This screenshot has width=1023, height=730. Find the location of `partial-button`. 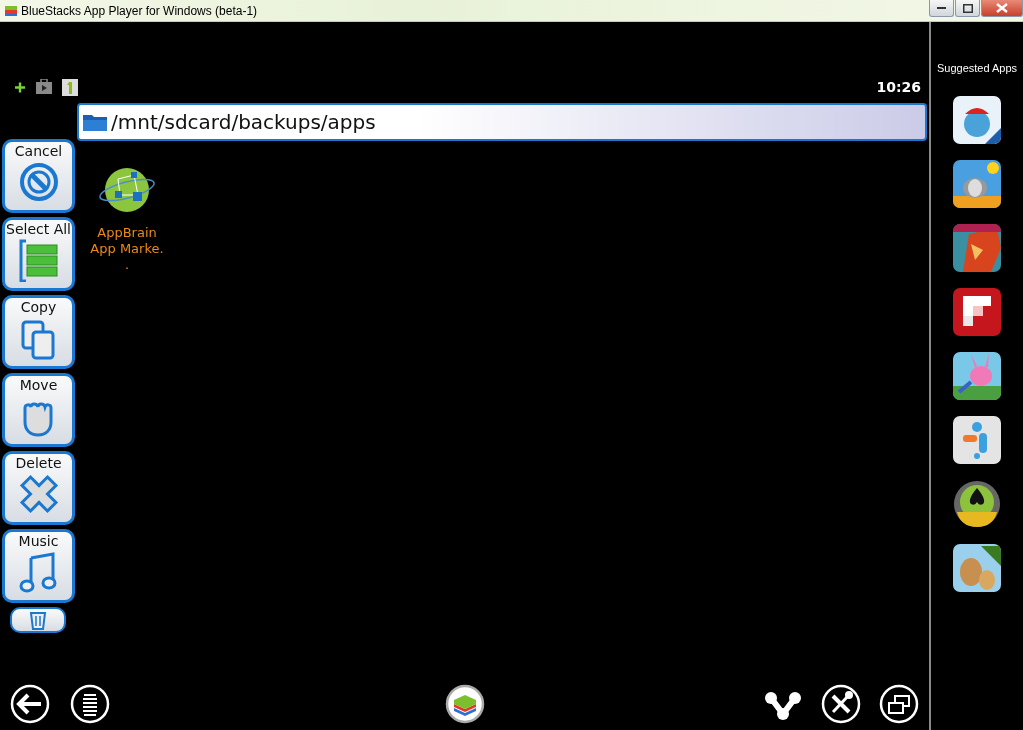

partial-button is located at coordinates (38, 620).